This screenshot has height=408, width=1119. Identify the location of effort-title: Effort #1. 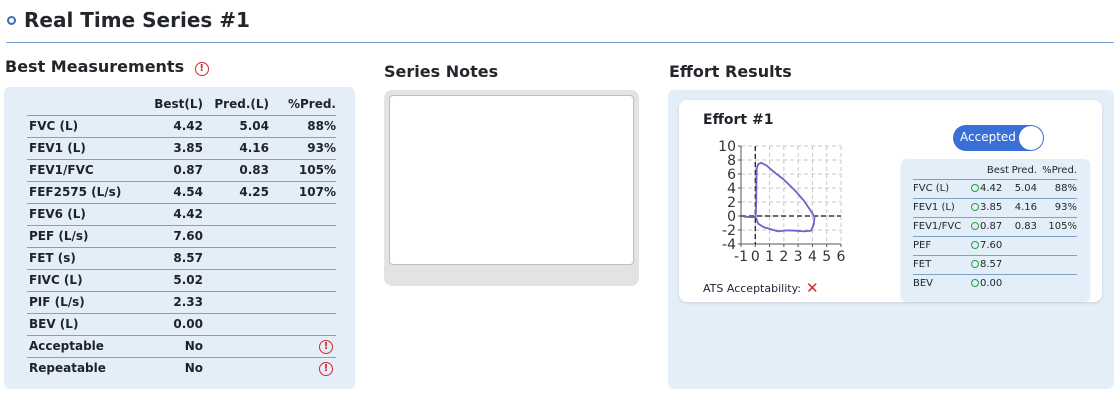
(738, 120).